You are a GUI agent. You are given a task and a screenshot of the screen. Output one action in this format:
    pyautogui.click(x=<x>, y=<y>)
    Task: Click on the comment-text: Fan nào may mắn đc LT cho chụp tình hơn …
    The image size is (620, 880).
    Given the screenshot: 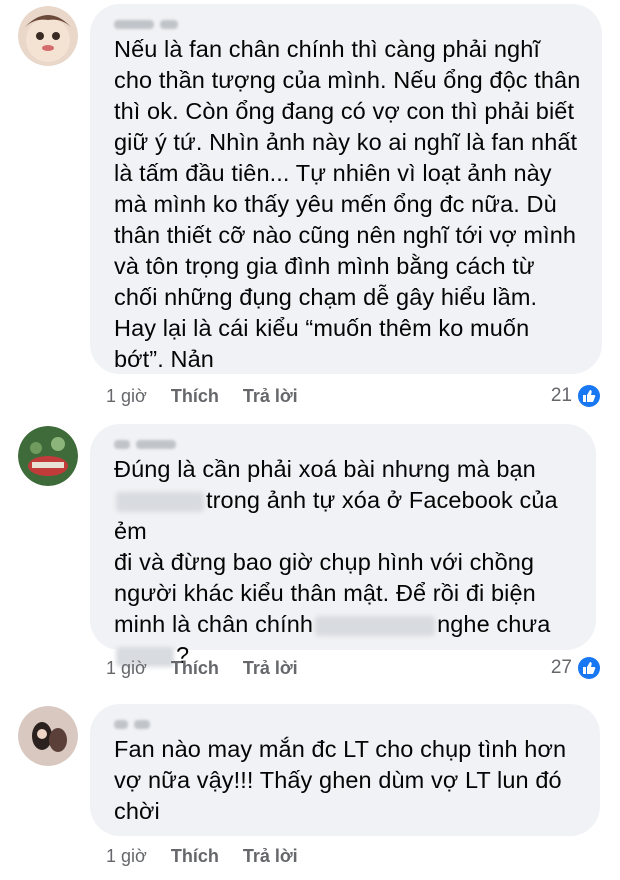 What is the action you would take?
    pyautogui.click(x=340, y=780)
    